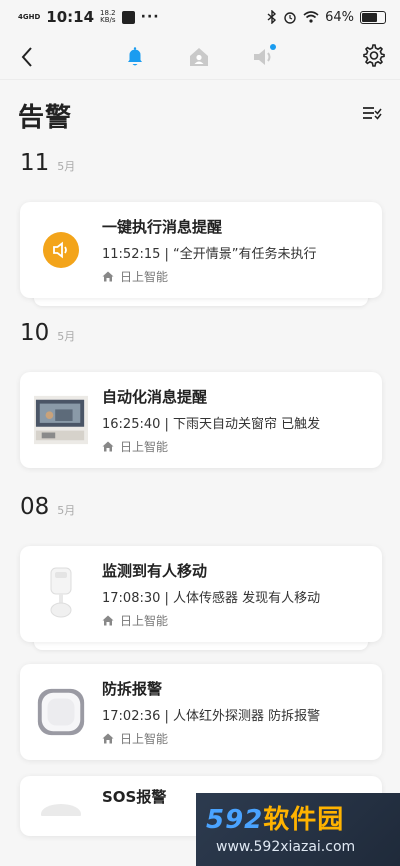  What do you see at coordinates (155, 396) in the screenshot?
I see `alert-title: 自动化消息提醒` at bounding box center [155, 396].